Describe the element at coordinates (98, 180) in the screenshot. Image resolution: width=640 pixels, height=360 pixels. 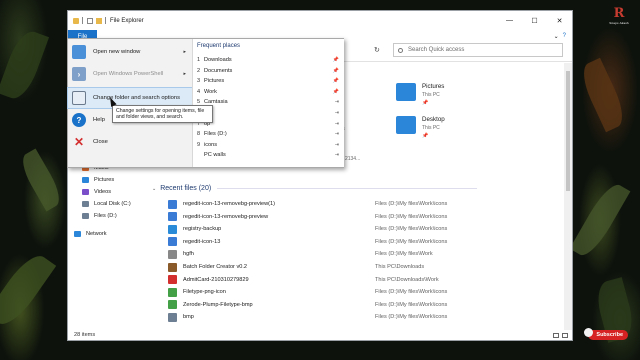
I see `nav-item-pictures: Pictures` at that location.